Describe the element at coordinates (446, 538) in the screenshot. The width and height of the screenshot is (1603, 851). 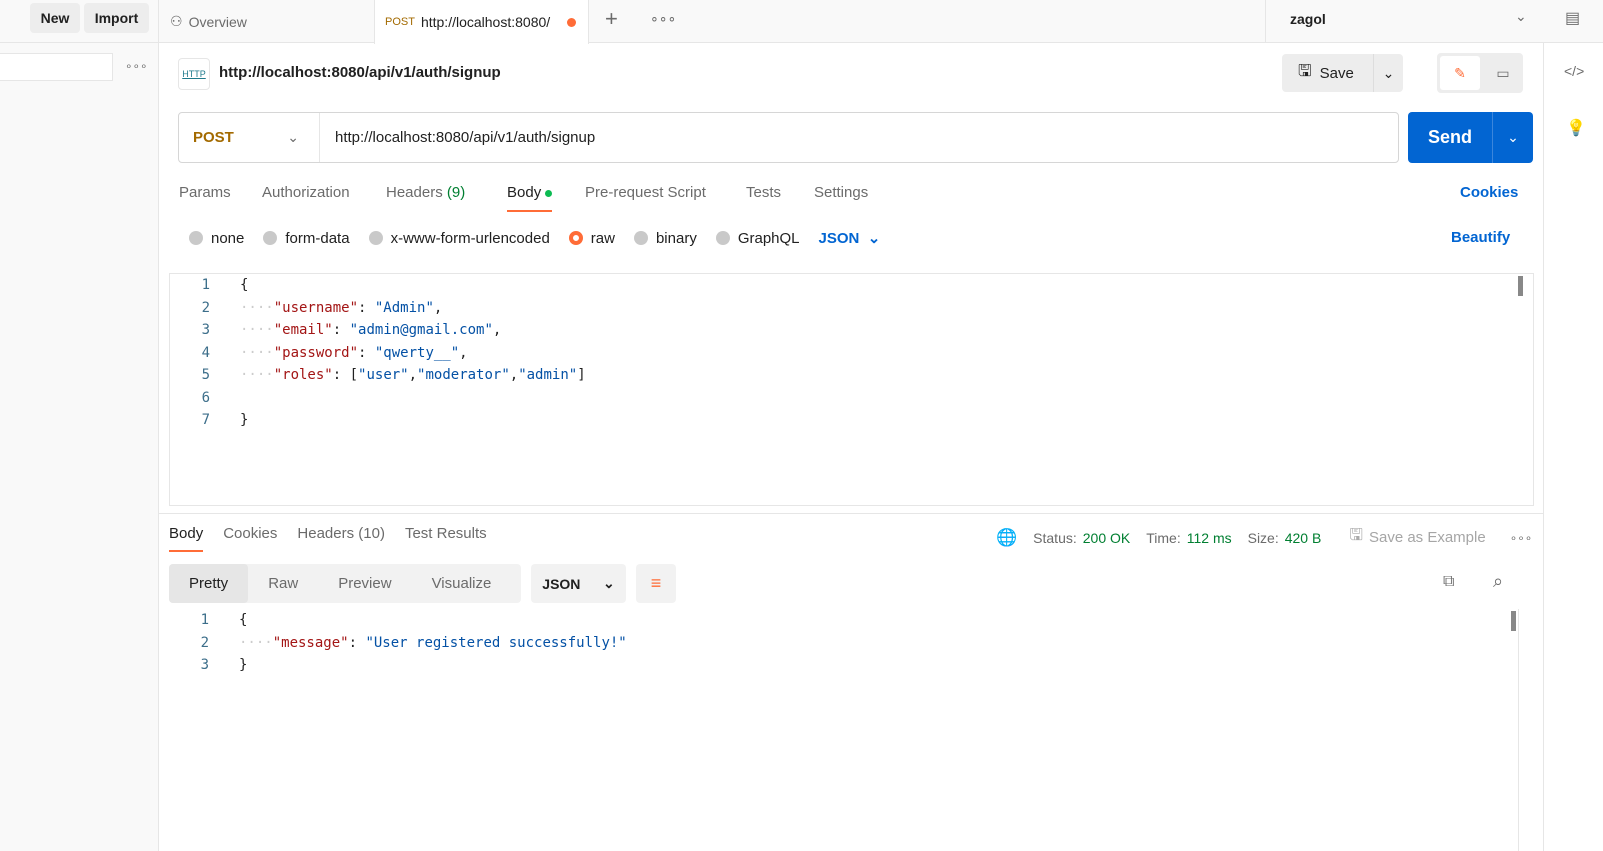
I see `response-tab-test-results: Test Results` at that location.